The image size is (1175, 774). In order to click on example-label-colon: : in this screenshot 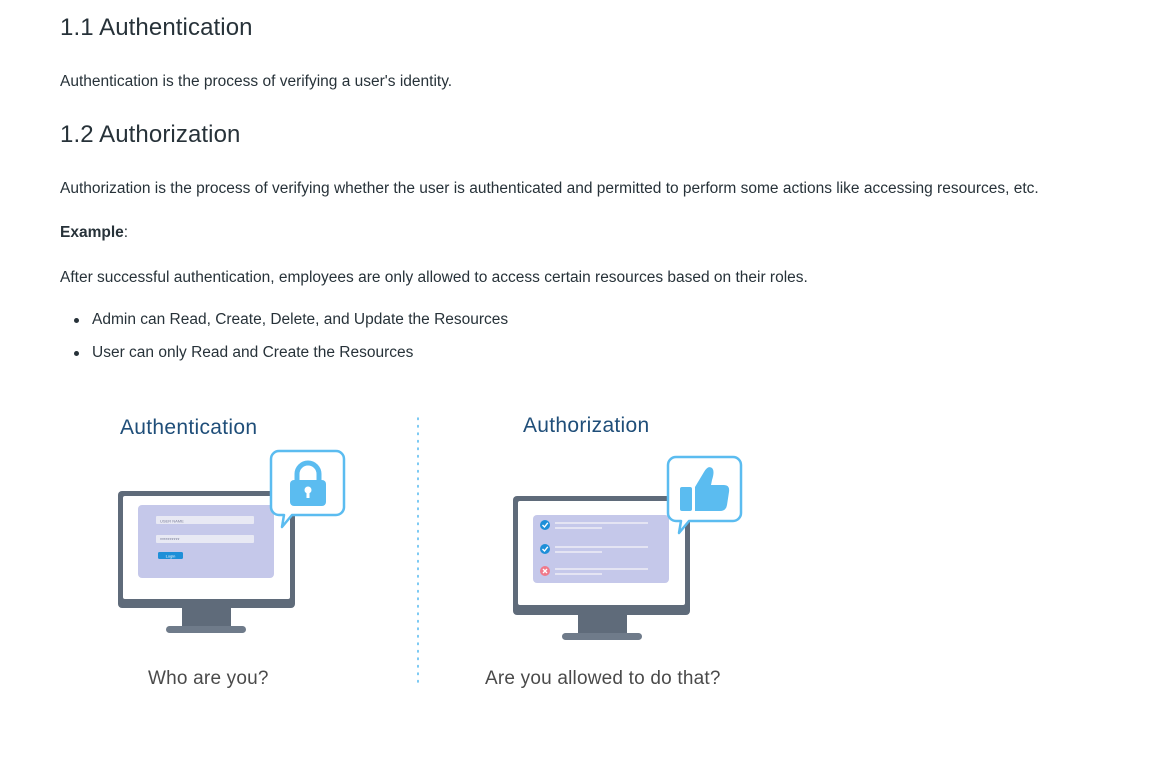, I will do `click(126, 232)`.